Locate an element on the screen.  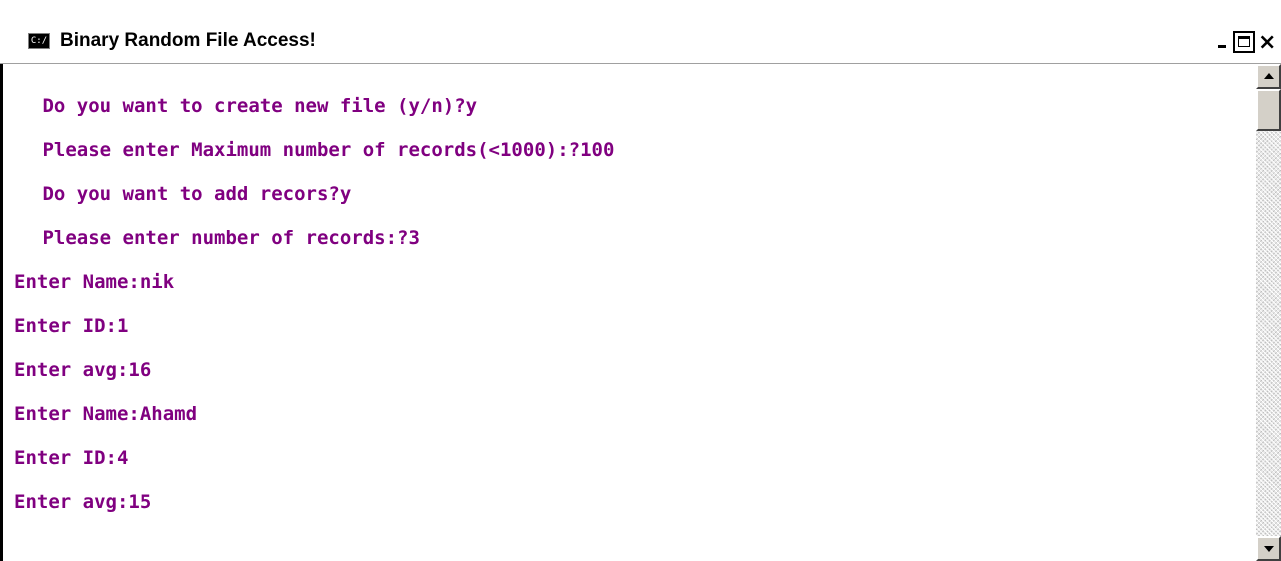
scroll-up-arrow-icon is located at coordinates (1269, 76).